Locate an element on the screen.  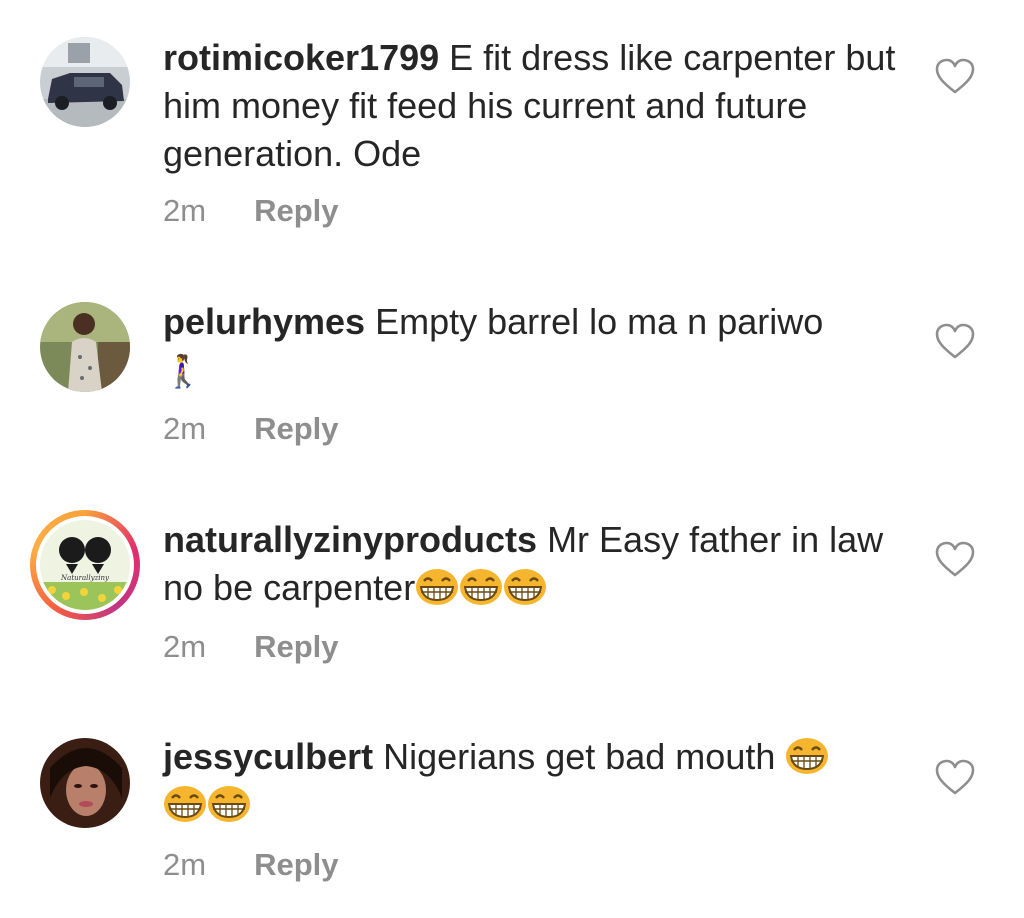
comment-body: Nigerians get bad mouth is located at coordinates (579, 756).